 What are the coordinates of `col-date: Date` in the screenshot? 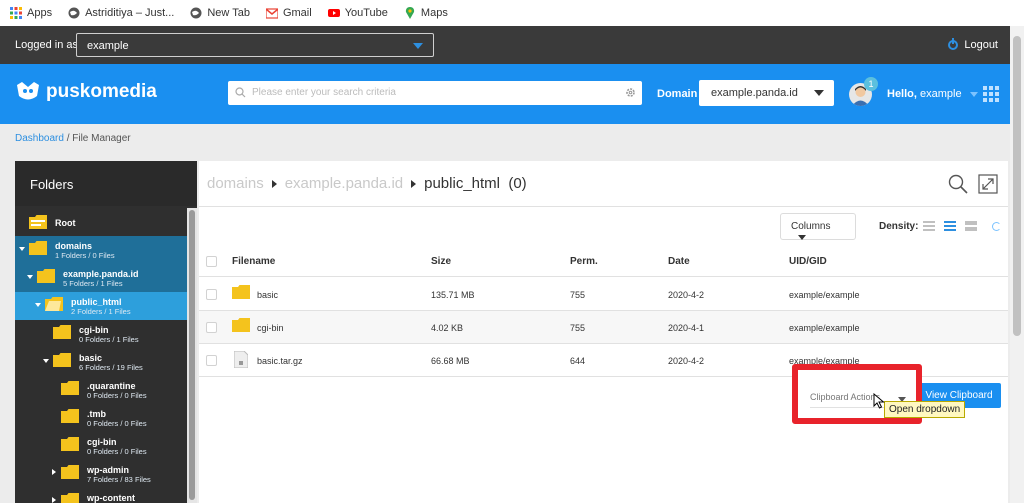 It's located at (679, 261).